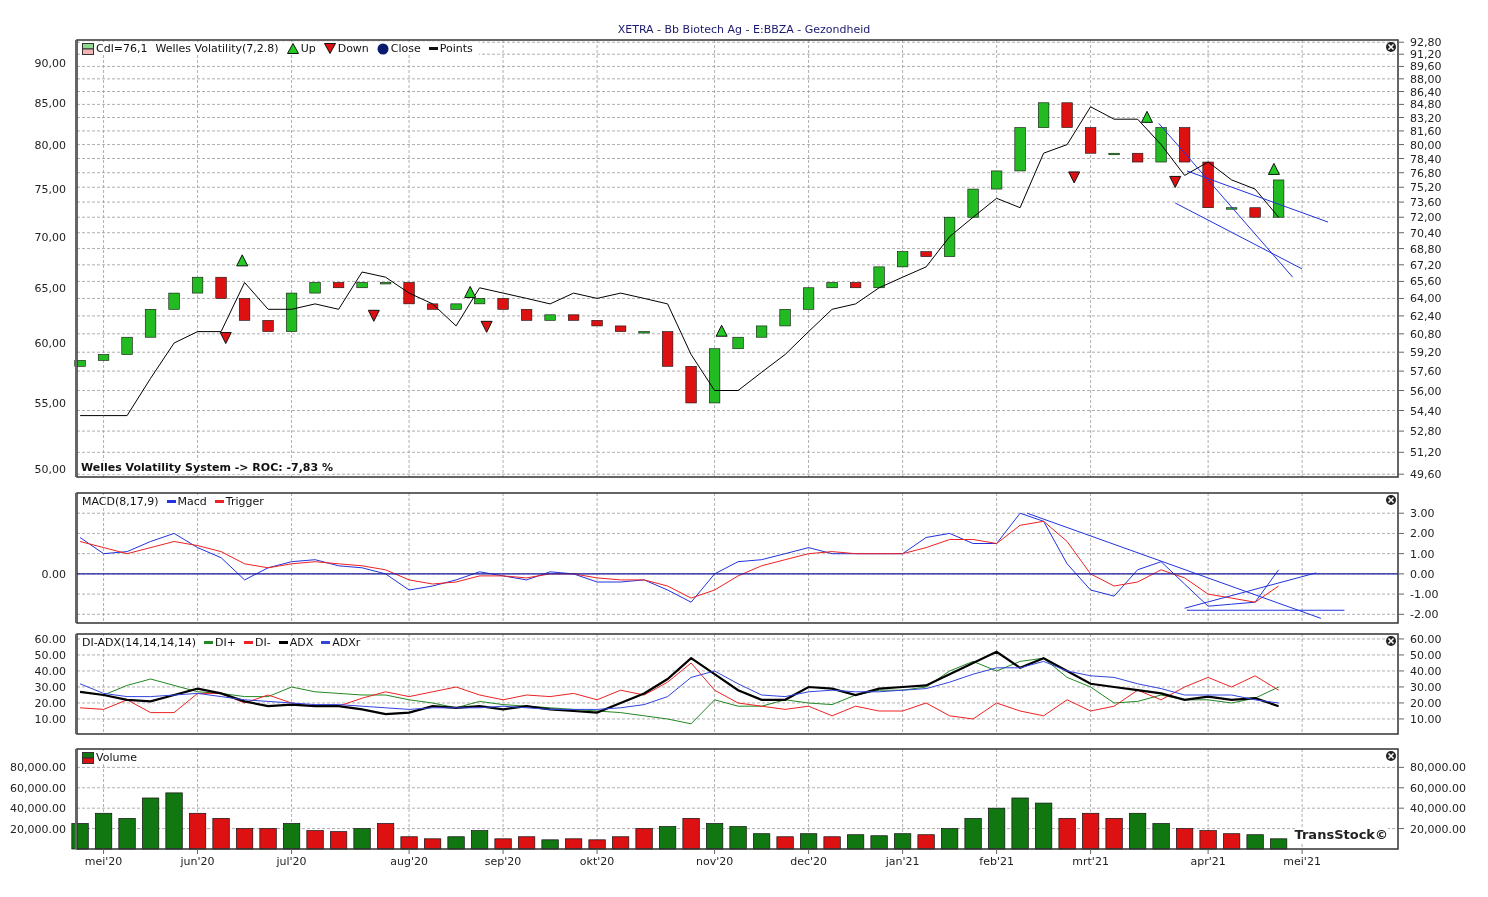 The height and width of the screenshot is (897, 1488). What do you see at coordinates (50, 469) in the screenshot?
I see `axis-label: 50,00` at bounding box center [50, 469].